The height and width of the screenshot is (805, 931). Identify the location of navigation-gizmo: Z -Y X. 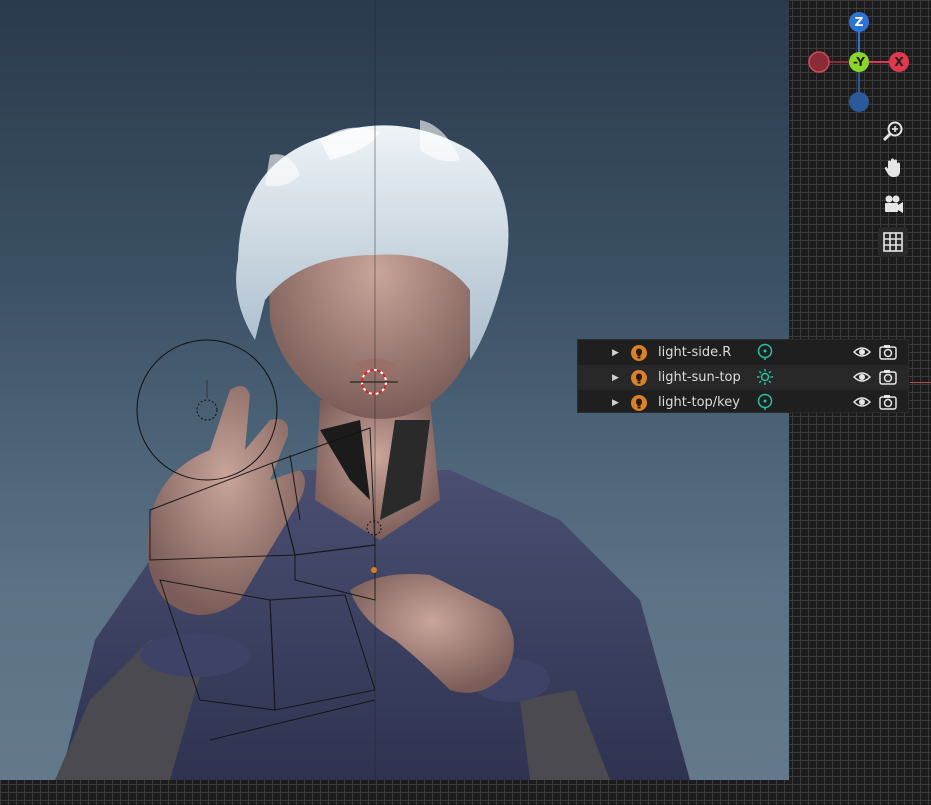
(860, 61).